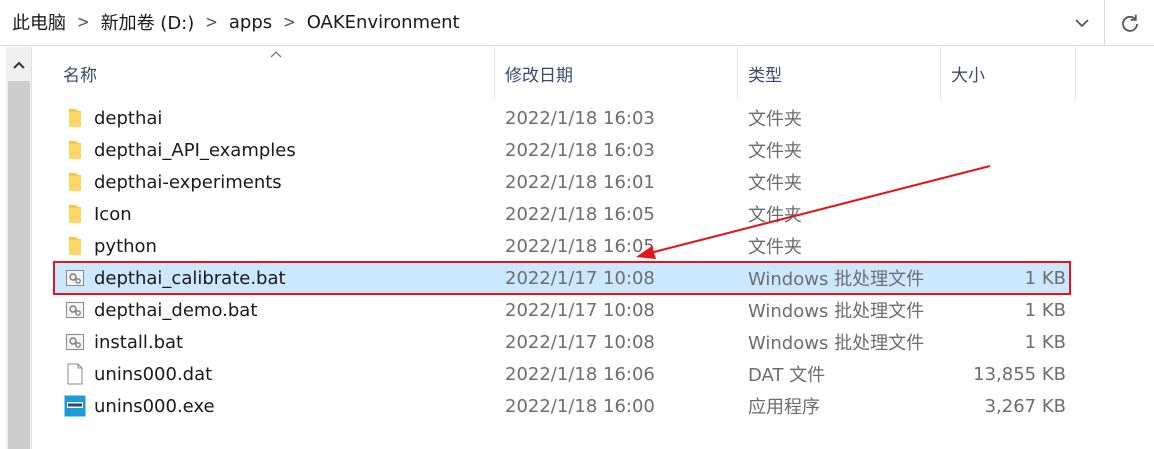 The height and width of the screenshot is (449, 1154). What do you see at coordinates (176, 310) in the screenshot?
I see `file-name: depthai_demo.bat` at bounding box center [176, 310].